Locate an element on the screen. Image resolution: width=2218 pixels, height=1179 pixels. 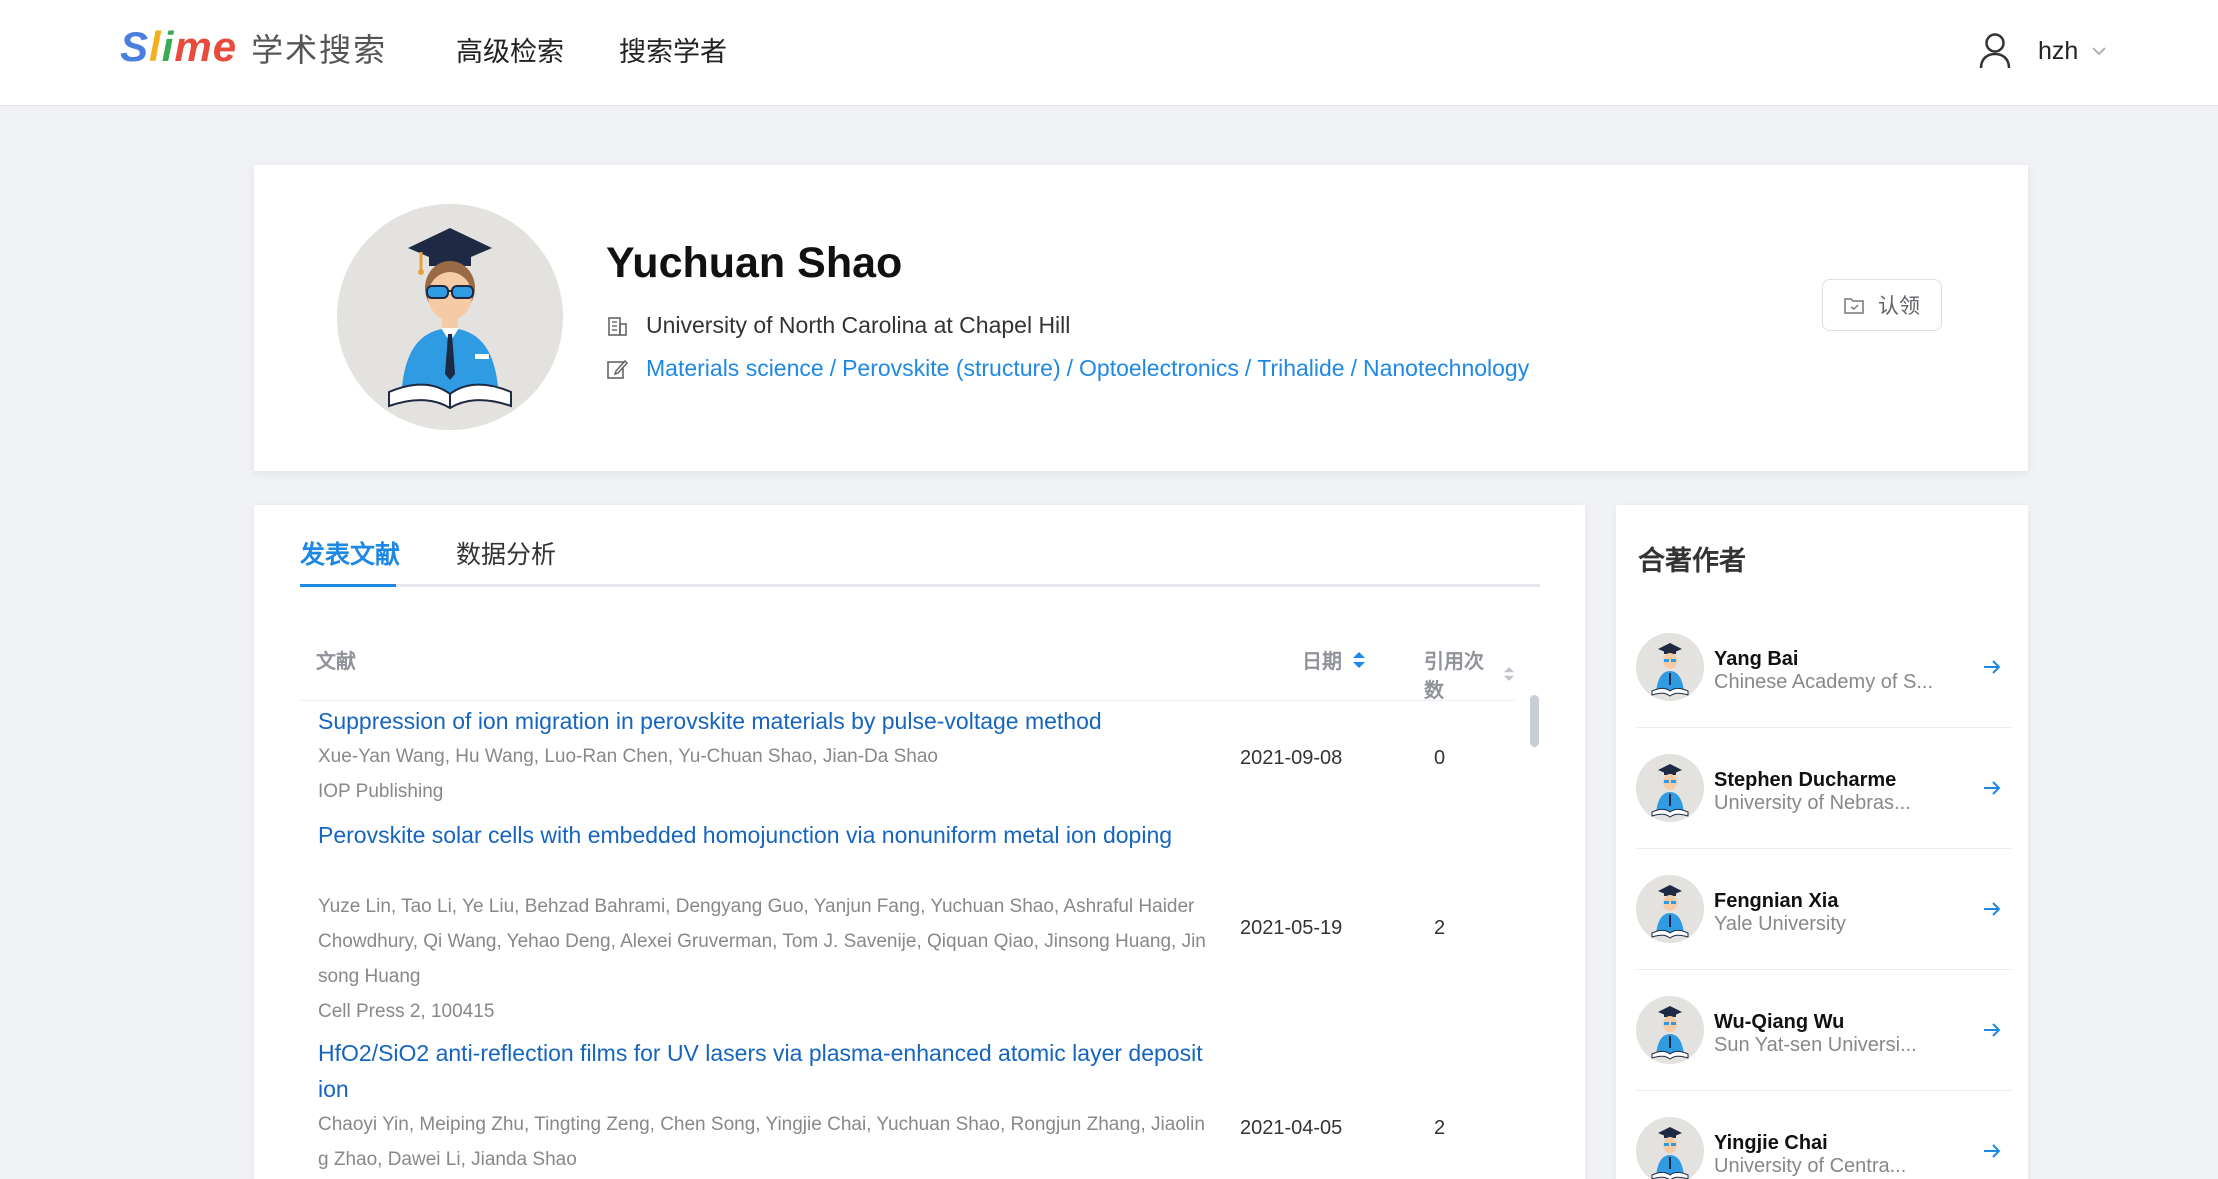
scholar-tag: Perovskite (structure) is located at coordinates (951, 368).